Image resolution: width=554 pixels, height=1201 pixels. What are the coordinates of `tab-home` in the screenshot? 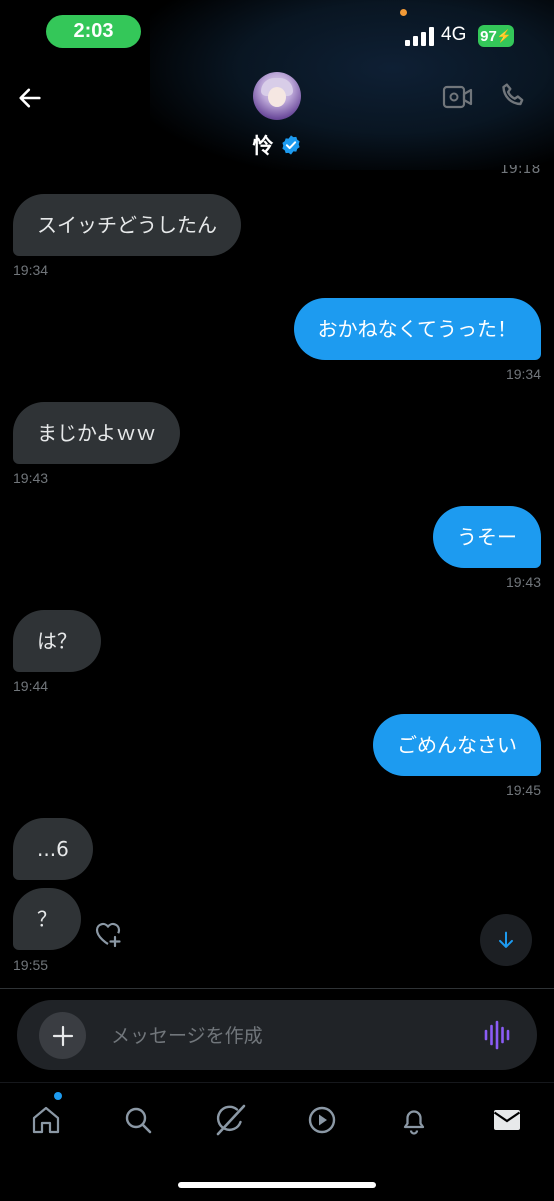 It's located at (46, 1120).